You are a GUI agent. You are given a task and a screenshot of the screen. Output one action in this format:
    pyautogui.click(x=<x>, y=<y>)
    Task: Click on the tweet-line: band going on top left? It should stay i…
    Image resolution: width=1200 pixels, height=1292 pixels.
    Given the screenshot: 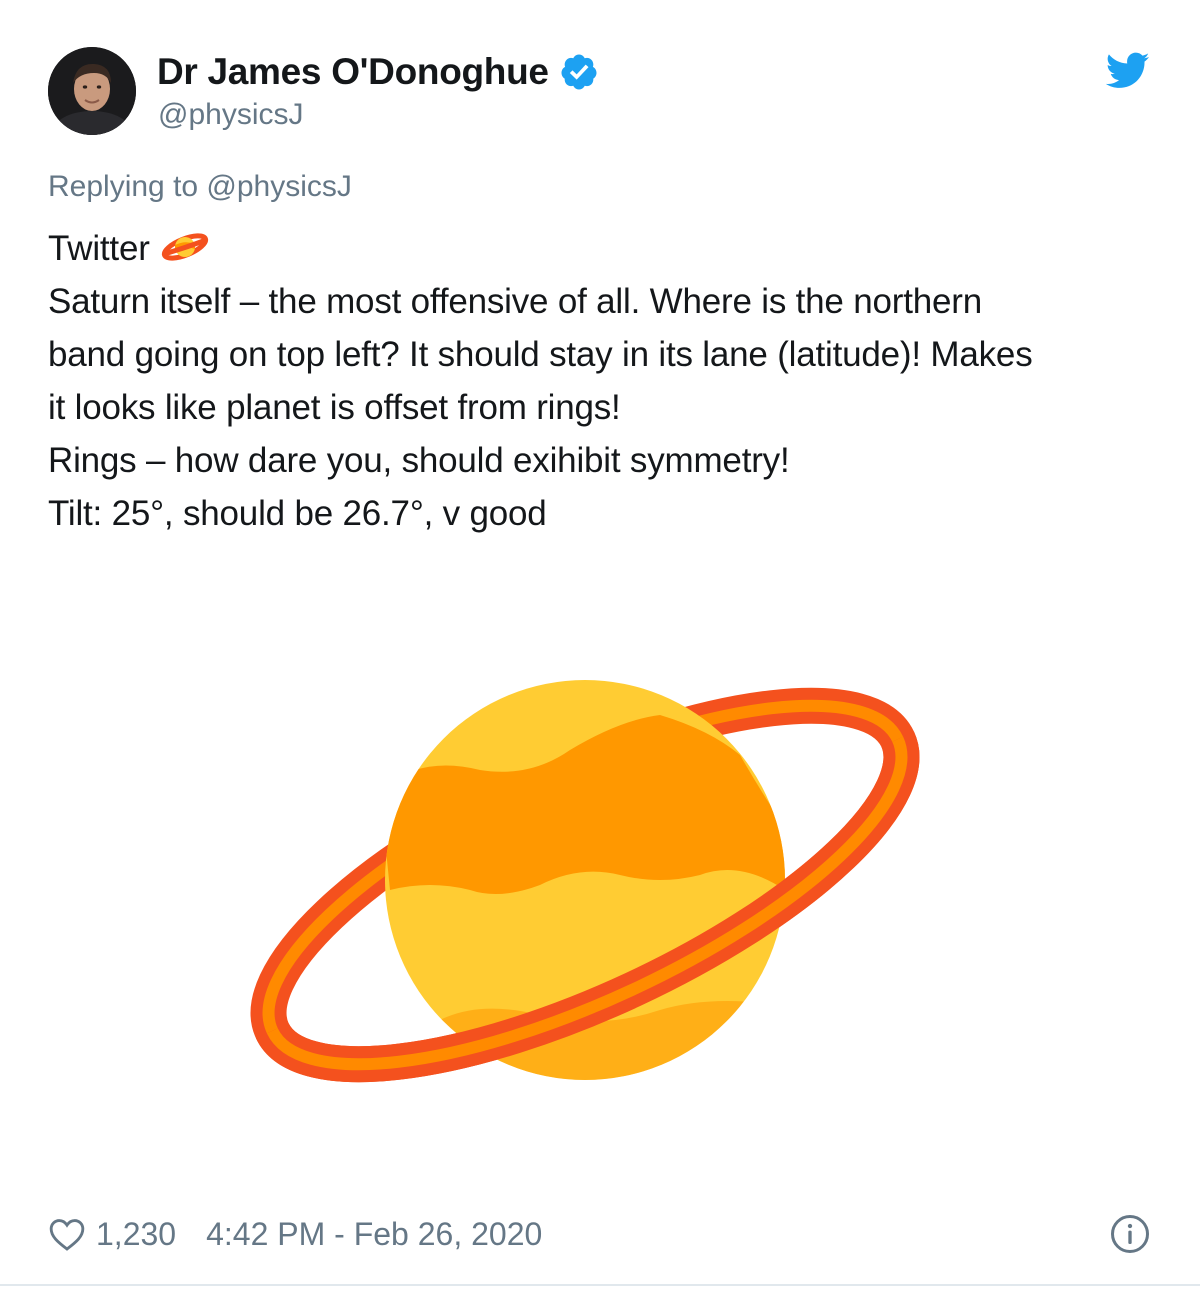 What is the action you would take?
    pyautogui.click(x=540, y=354)
    